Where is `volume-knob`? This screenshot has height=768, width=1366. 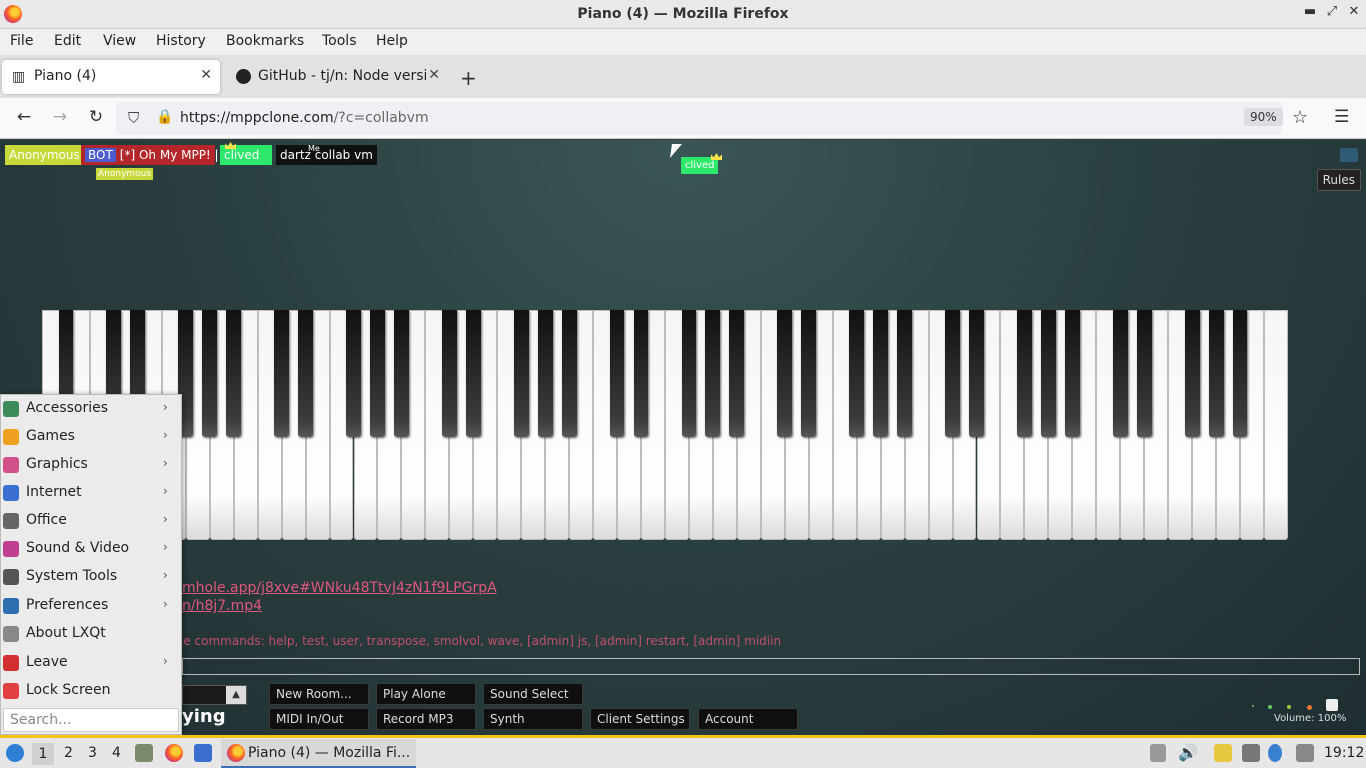
volume-knob is located at coordinates (1332, 705).